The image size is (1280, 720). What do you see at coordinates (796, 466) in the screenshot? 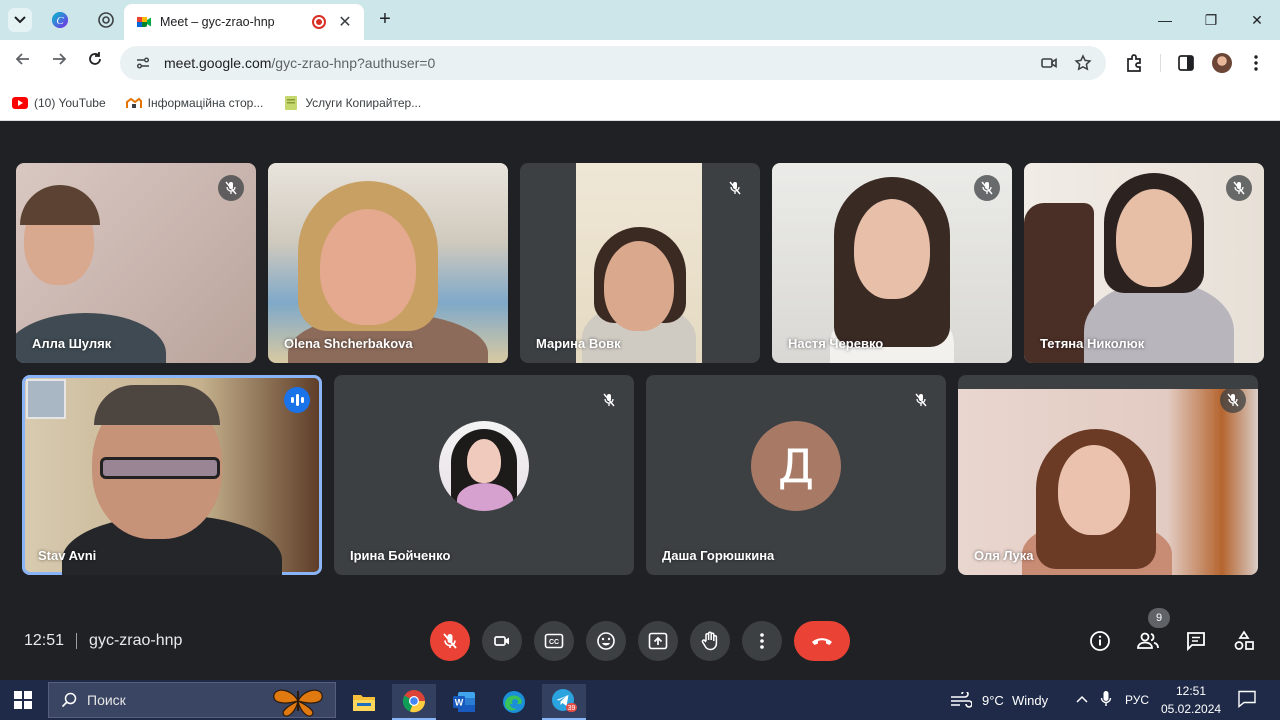
I see `participant-letter-avatar: Д` at bounding box center [796, 466].